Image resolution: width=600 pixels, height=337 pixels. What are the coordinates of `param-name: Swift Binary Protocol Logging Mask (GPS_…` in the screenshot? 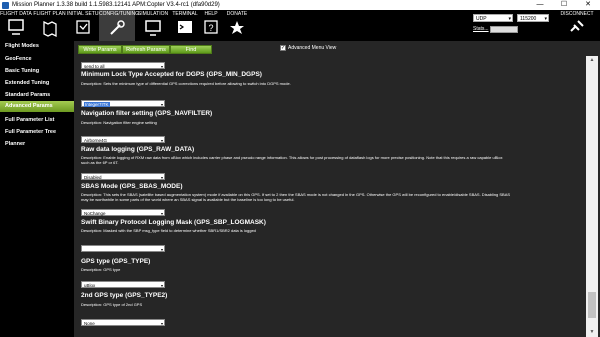 It's located at (173, 222).